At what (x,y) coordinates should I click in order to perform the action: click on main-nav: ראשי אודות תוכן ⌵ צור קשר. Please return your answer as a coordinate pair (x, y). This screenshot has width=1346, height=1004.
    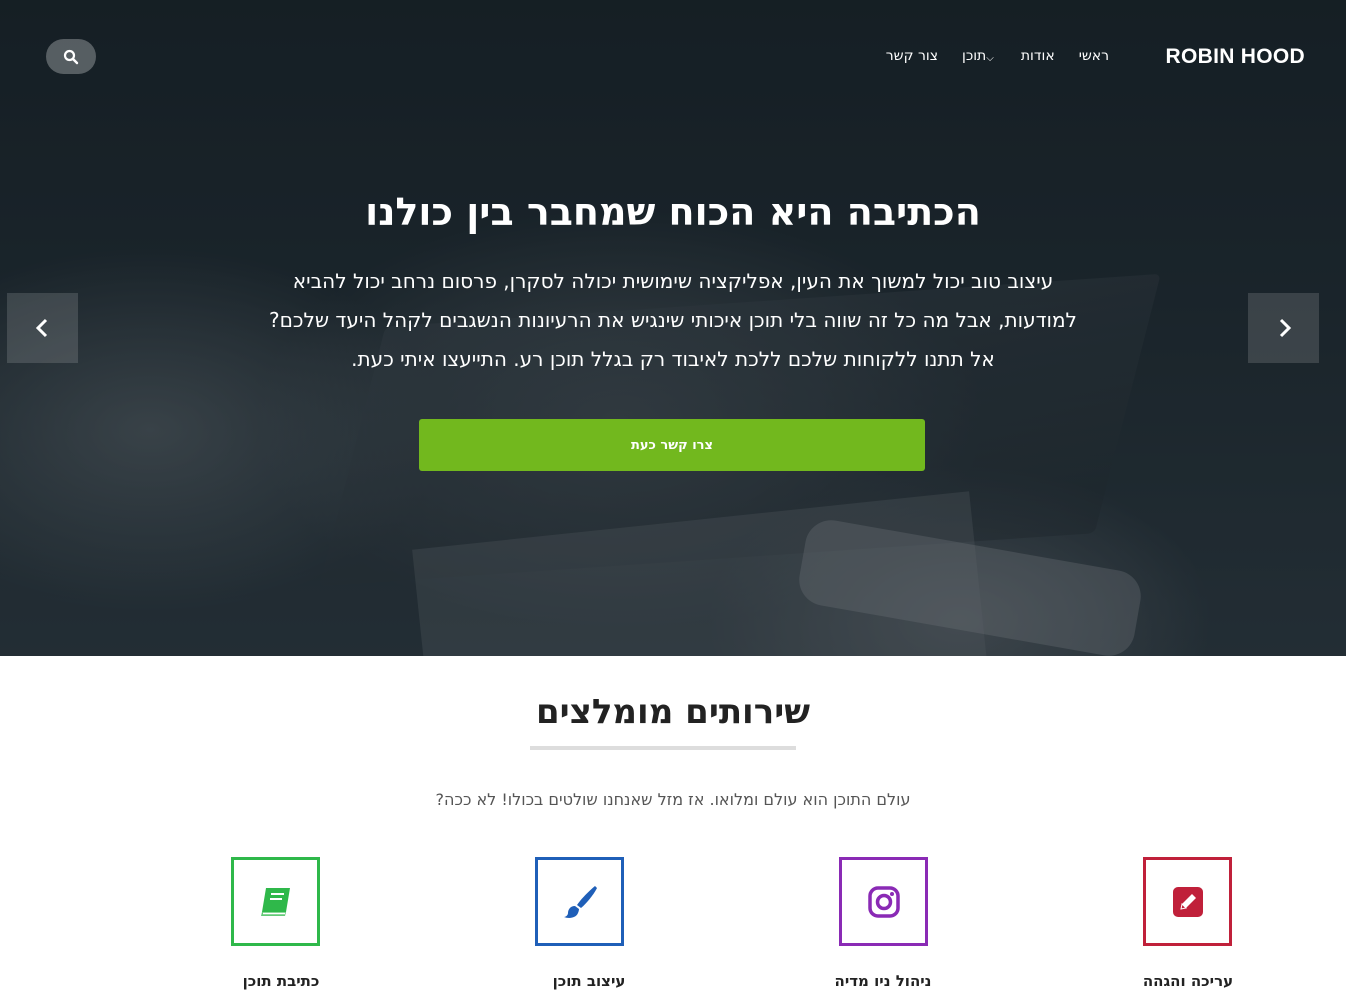
    Looking at the image, I should click on (997, 56).